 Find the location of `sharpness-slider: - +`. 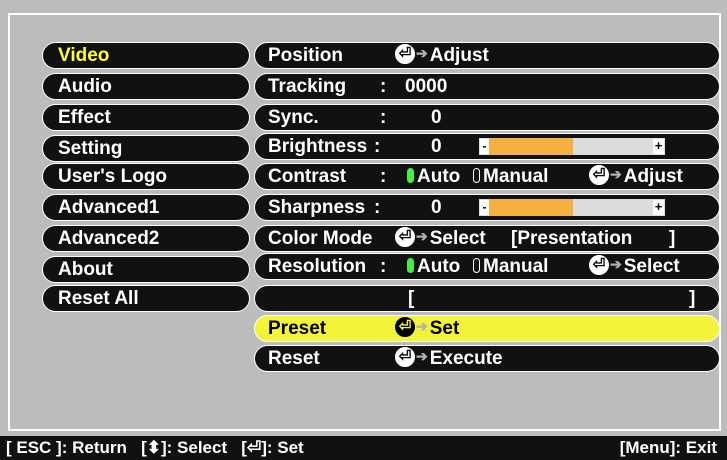

sharpness-slider: - + is located at coordinates (572, 207).